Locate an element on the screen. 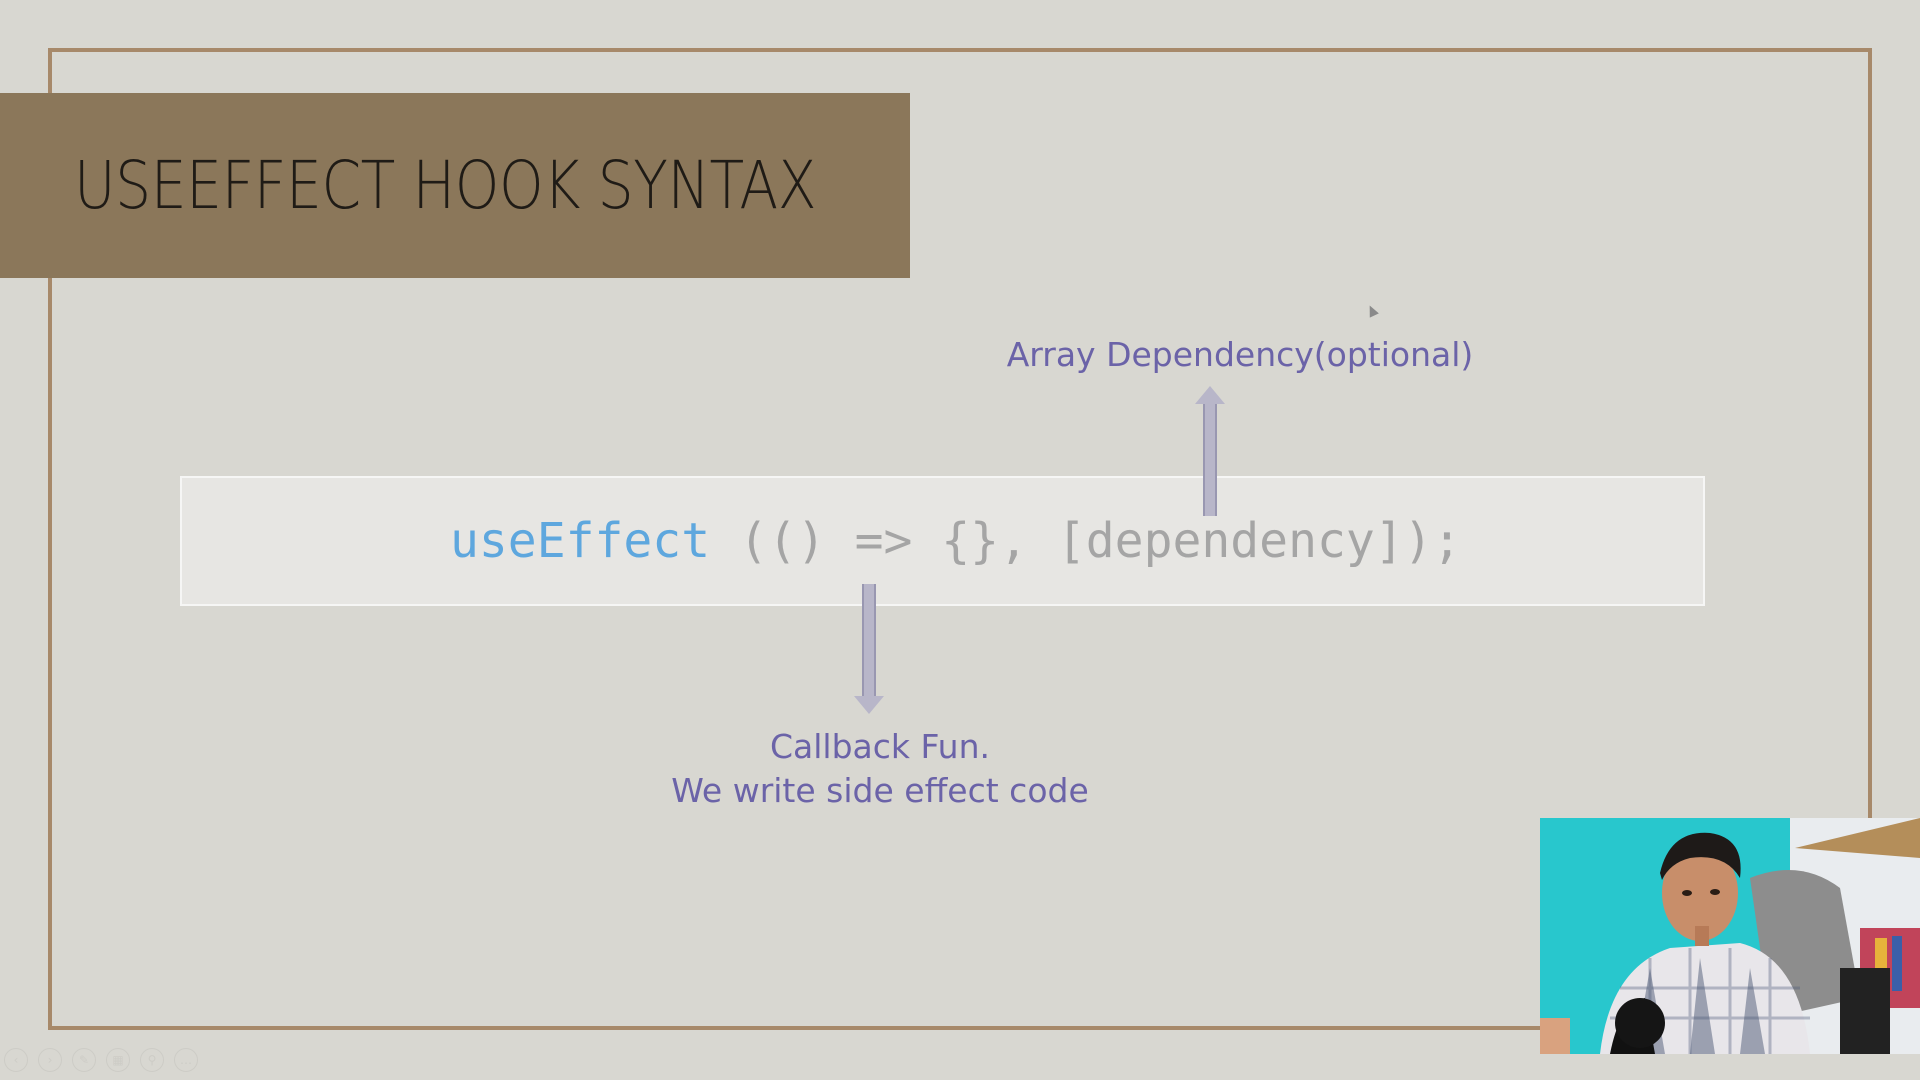 The width and height of the screenshot is (1920, 1080). callback-label-line1: Callback Fun. is located at coordinates (879, 746).